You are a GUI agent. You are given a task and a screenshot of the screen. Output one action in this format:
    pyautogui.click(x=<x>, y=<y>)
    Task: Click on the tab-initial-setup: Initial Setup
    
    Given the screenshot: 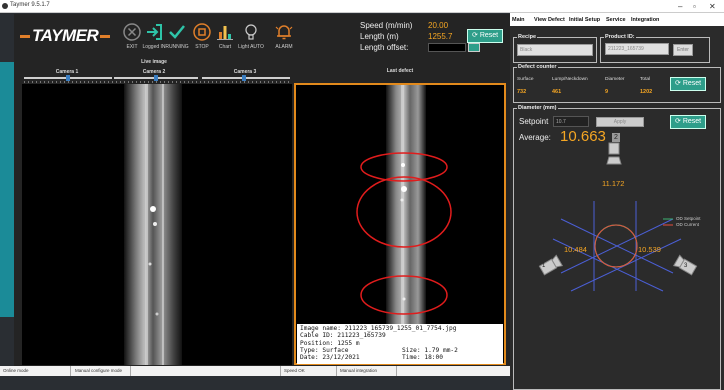 What is the action you would take?
    pyautogui.click(x=584, y=20)
    